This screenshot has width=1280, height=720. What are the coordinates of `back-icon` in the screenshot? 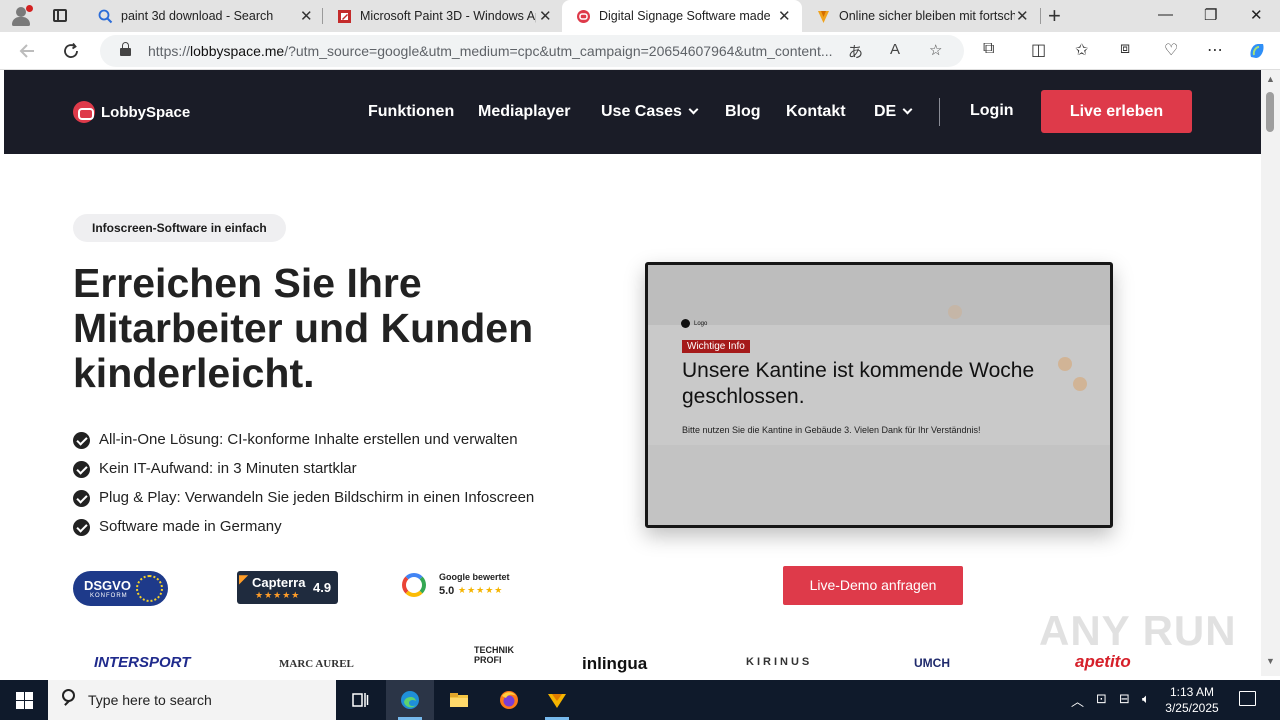 It's located at (27, 51).